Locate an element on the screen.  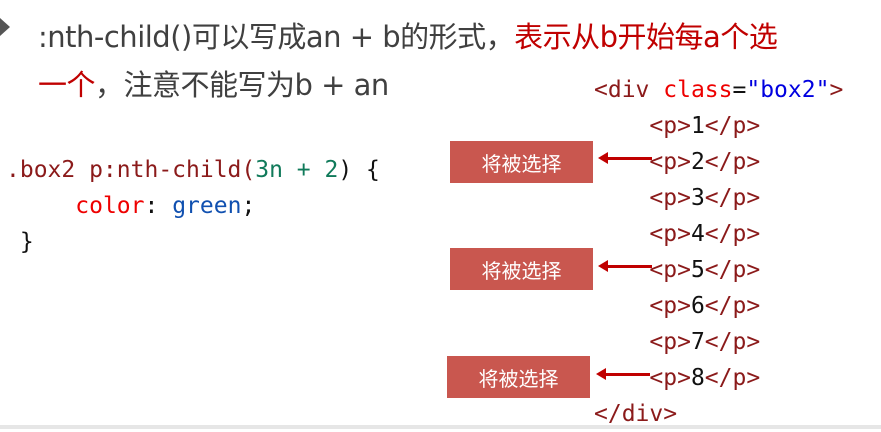
p-item: <p>5</p> is located at coordinates (704, 270).